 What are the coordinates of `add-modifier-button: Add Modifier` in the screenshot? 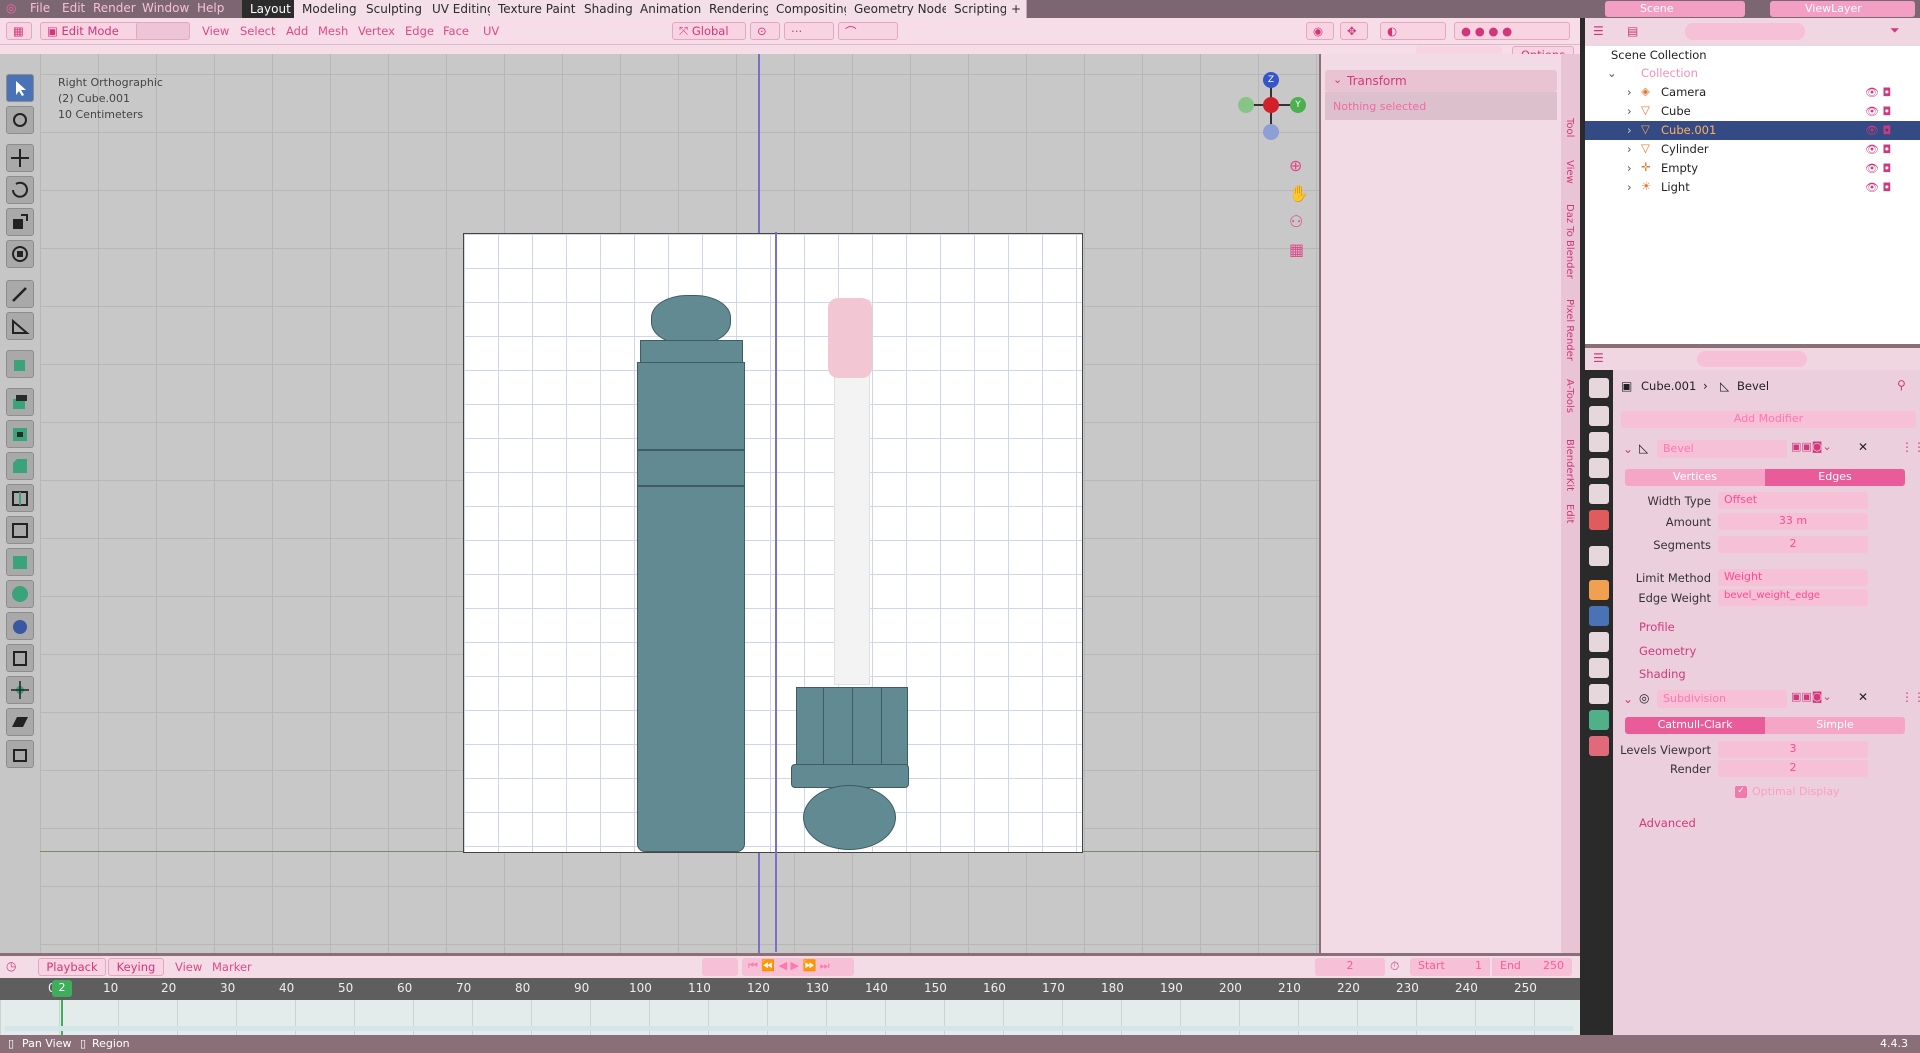 It's located at (1768, 419).